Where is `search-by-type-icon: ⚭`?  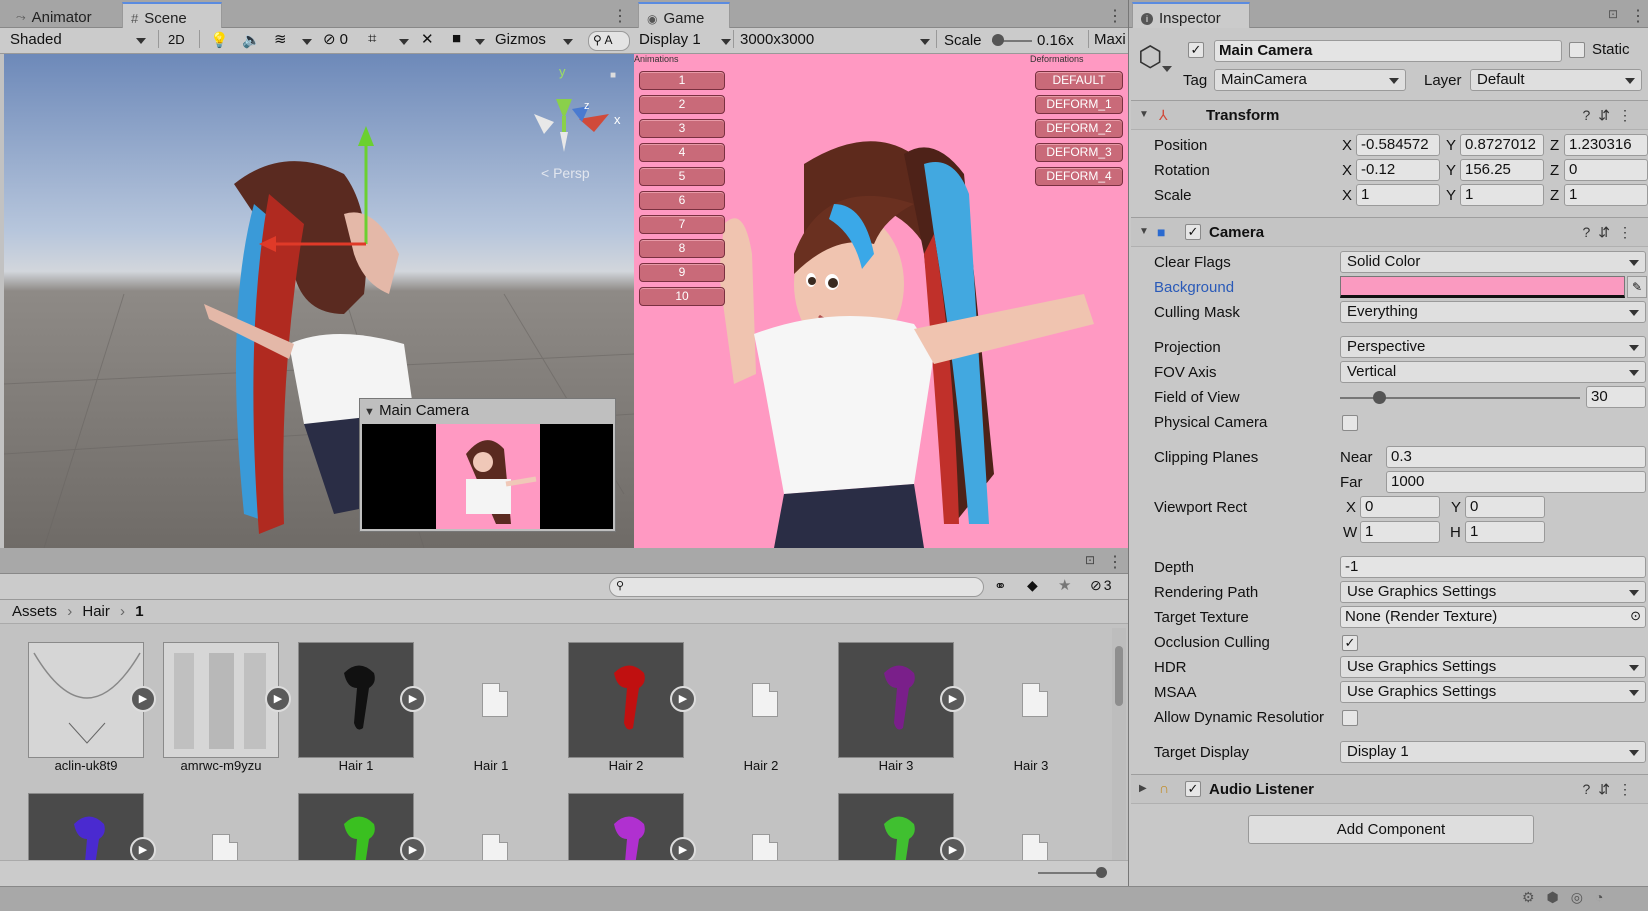
search-by-type-icon: ⚭ is located at coordinates (1000, 586).